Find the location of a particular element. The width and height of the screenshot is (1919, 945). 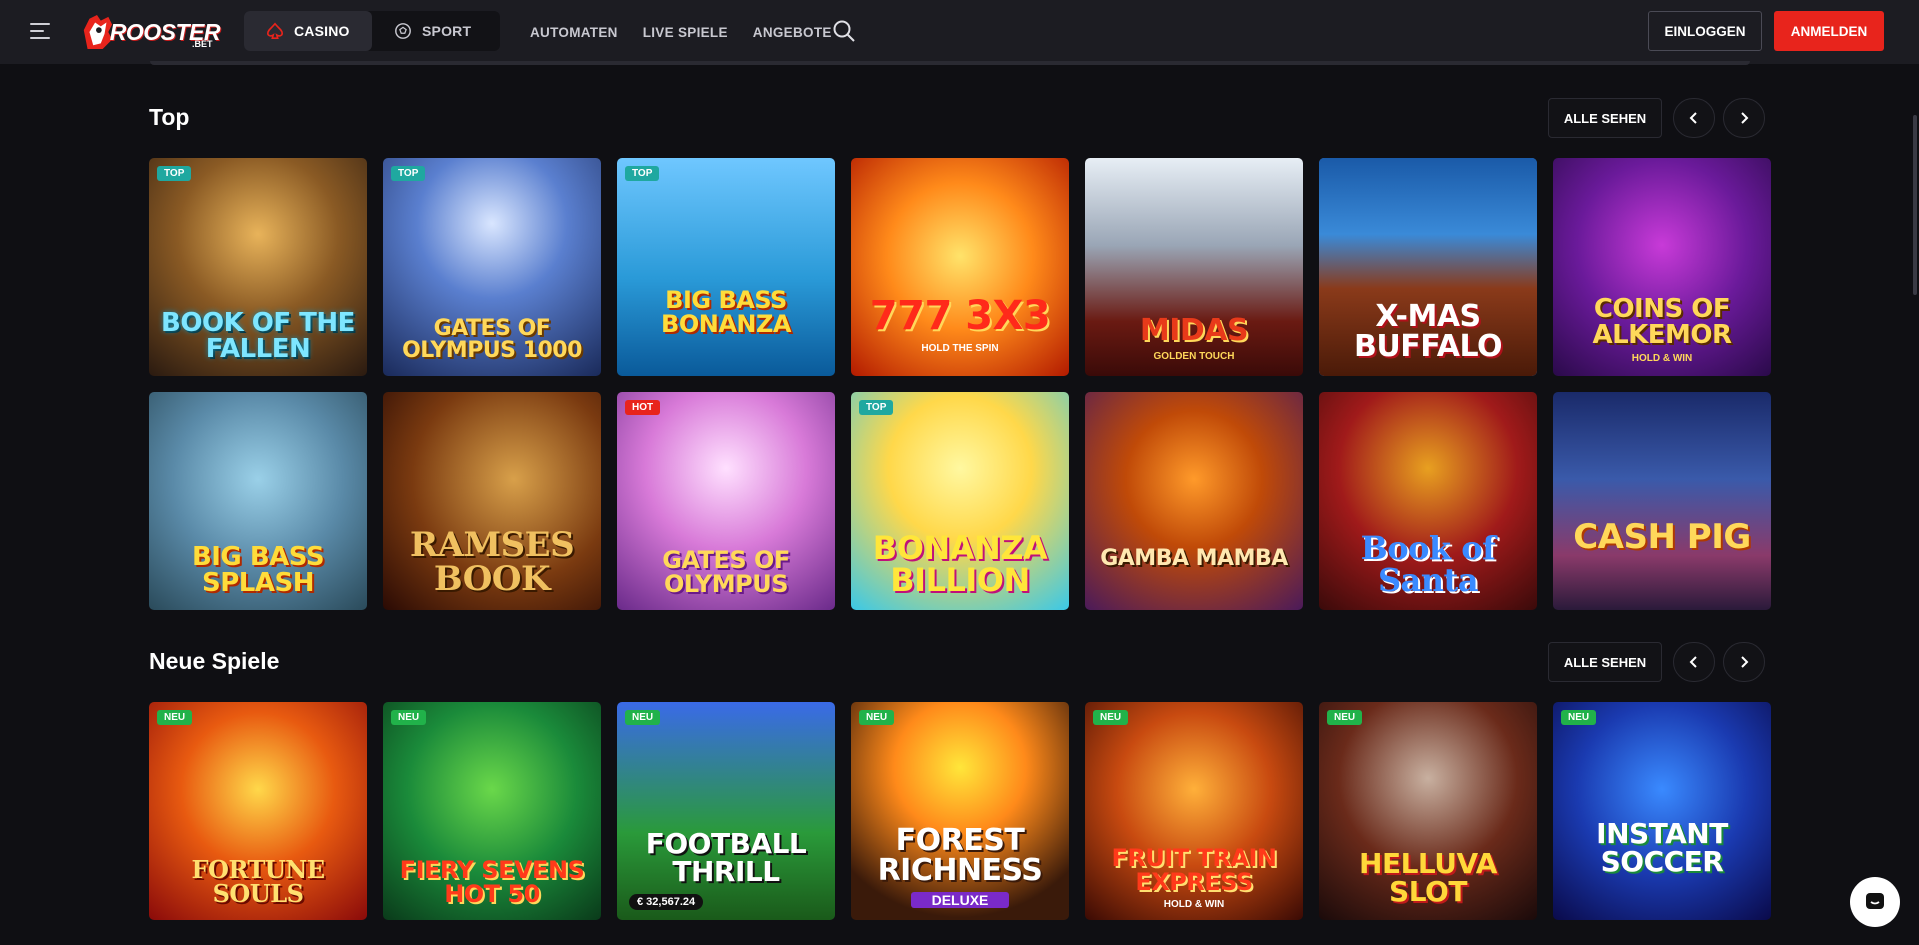

game-title: X-MAS BUFFALO is located at coordinates (1428, 331).